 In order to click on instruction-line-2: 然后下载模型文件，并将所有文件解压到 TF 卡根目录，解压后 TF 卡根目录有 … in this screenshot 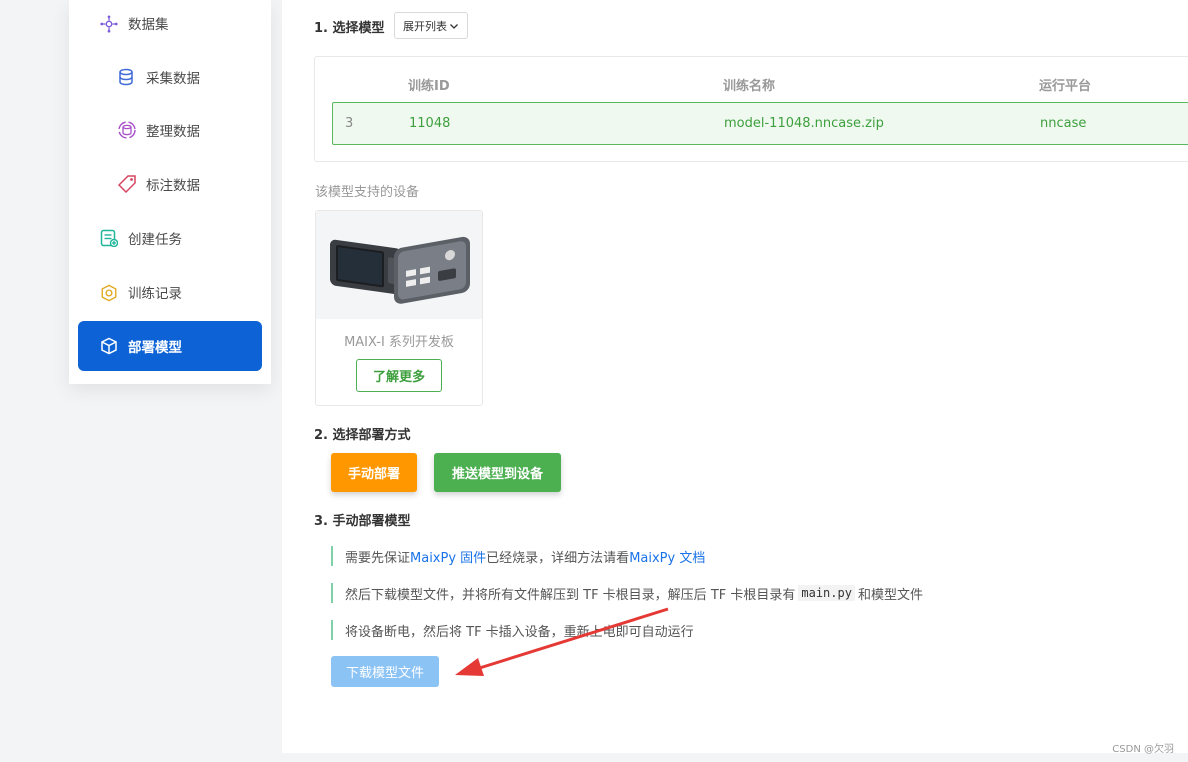, I will do `click(627, 593)`.